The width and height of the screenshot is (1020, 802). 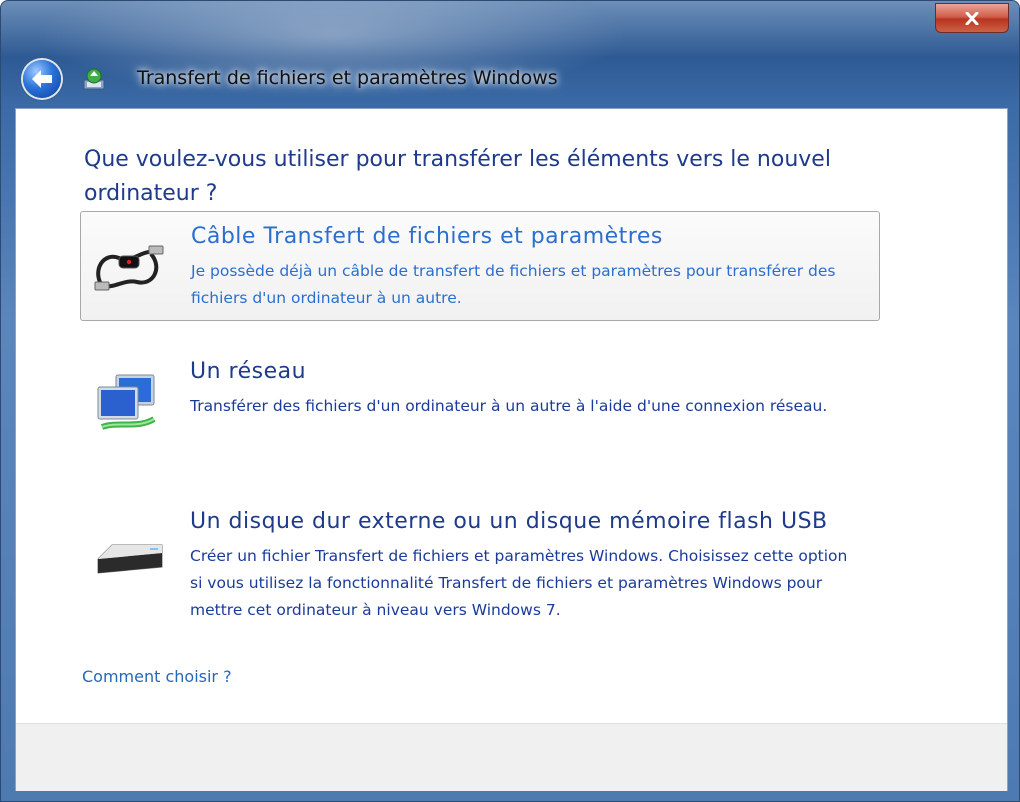 I want to click on back-arrow-icon, so click(x=42, y=79).